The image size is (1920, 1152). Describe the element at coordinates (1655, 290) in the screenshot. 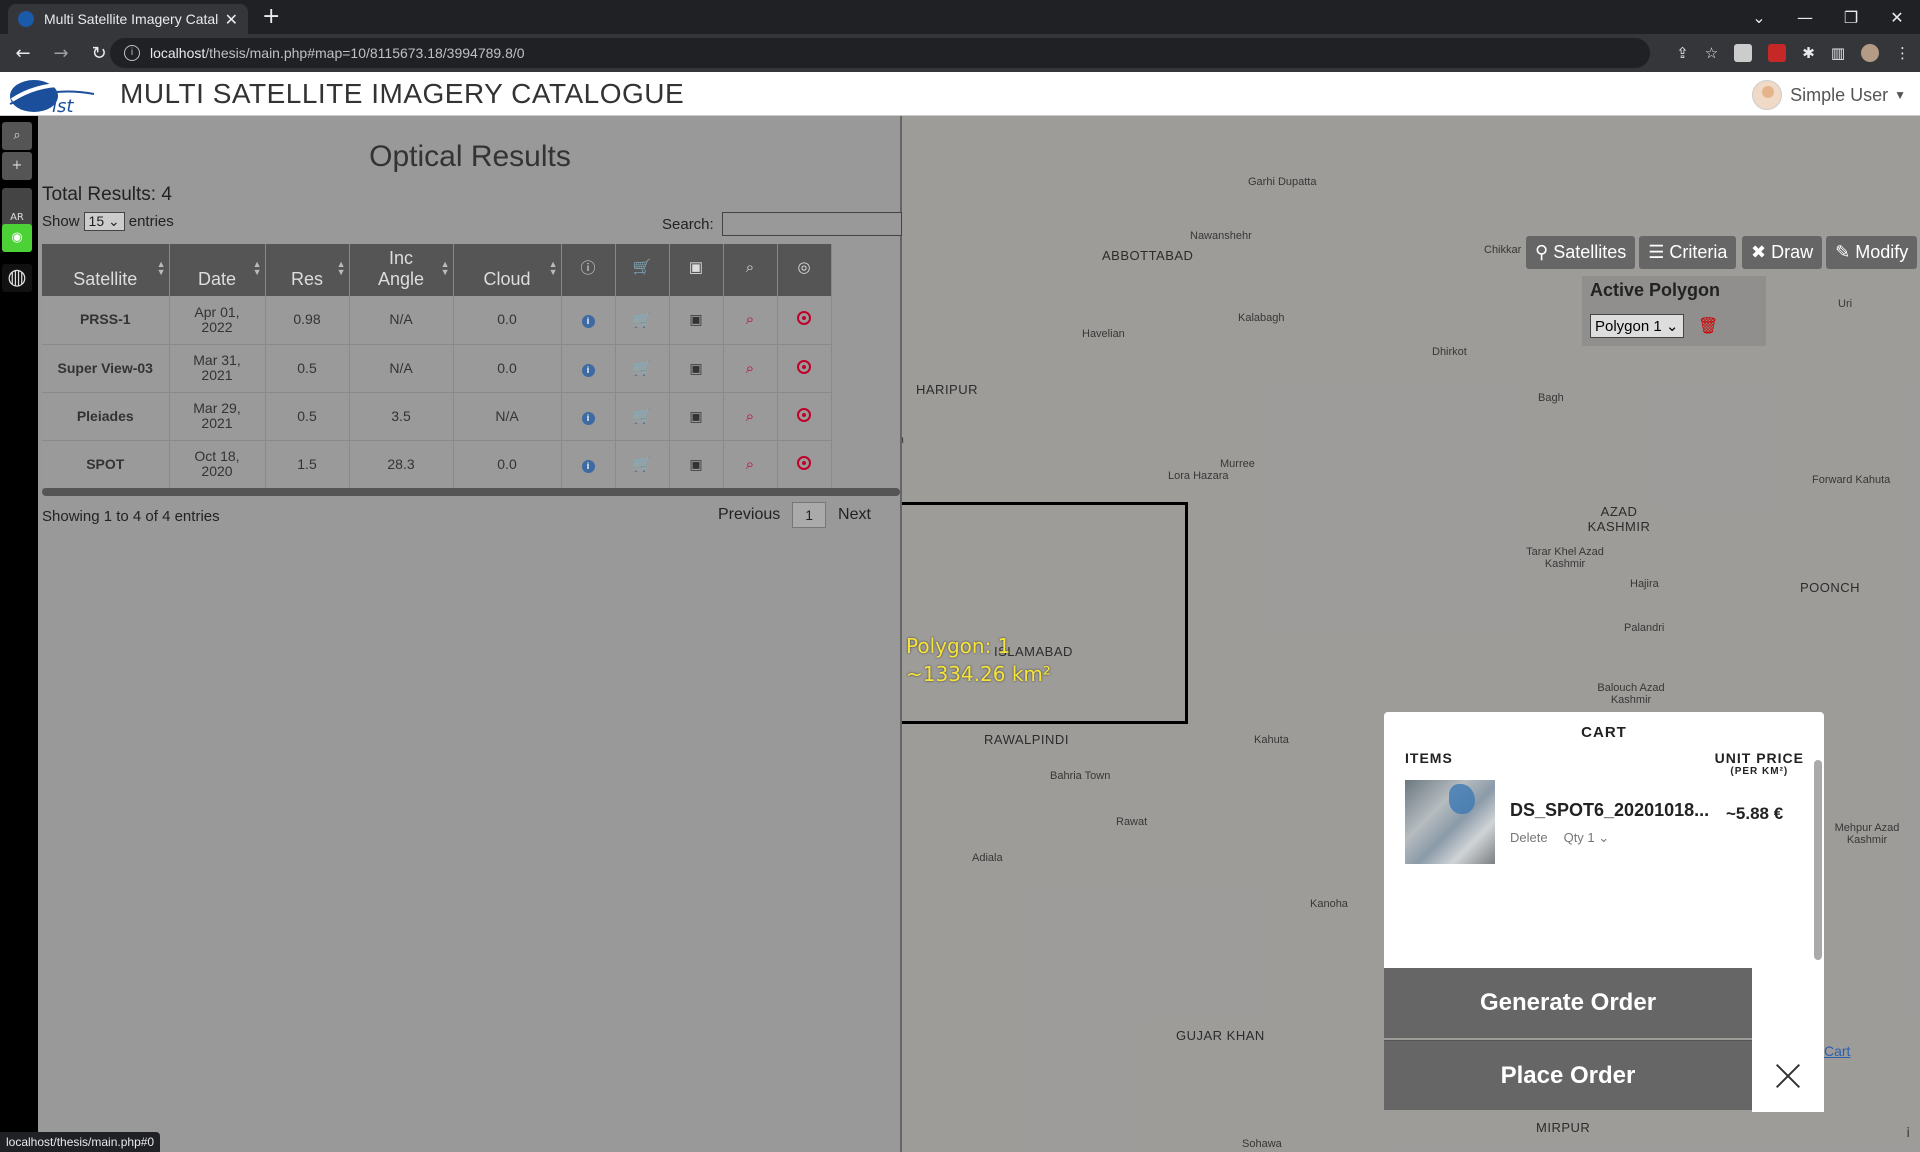

I see `active-polygon-label: Active Polygon` at that location.